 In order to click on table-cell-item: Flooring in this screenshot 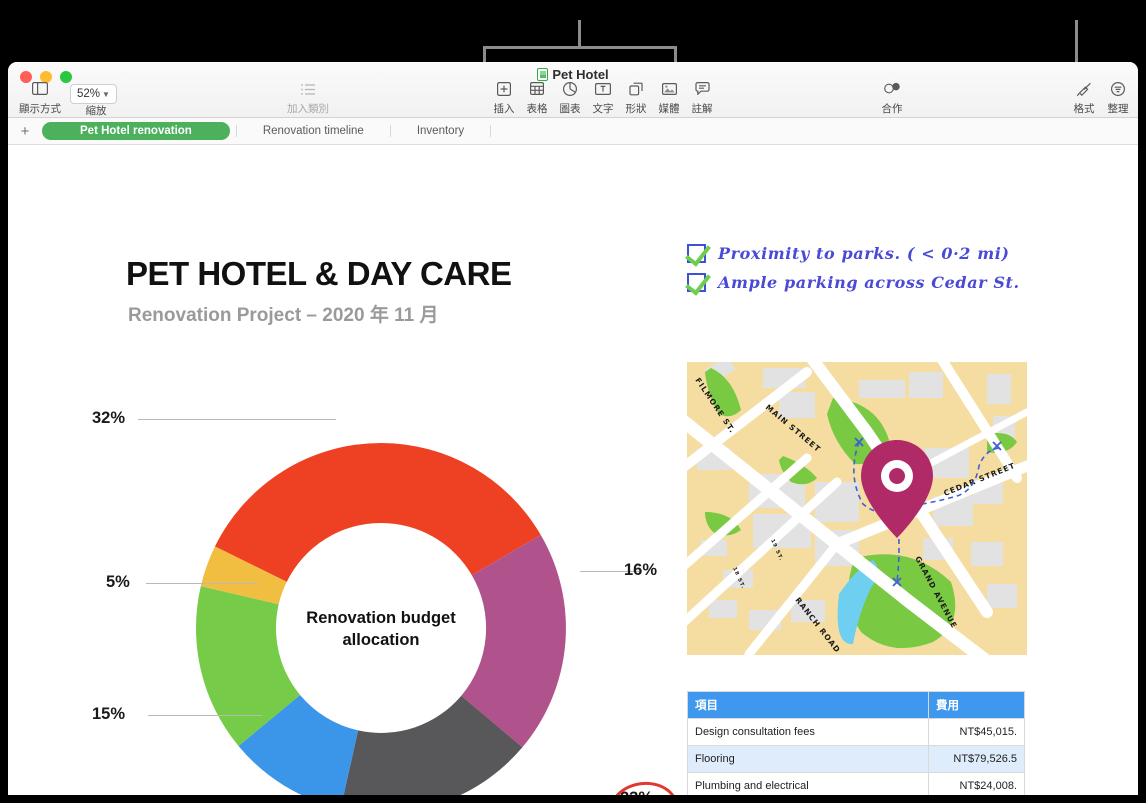, I will do `click(808, 759)`.